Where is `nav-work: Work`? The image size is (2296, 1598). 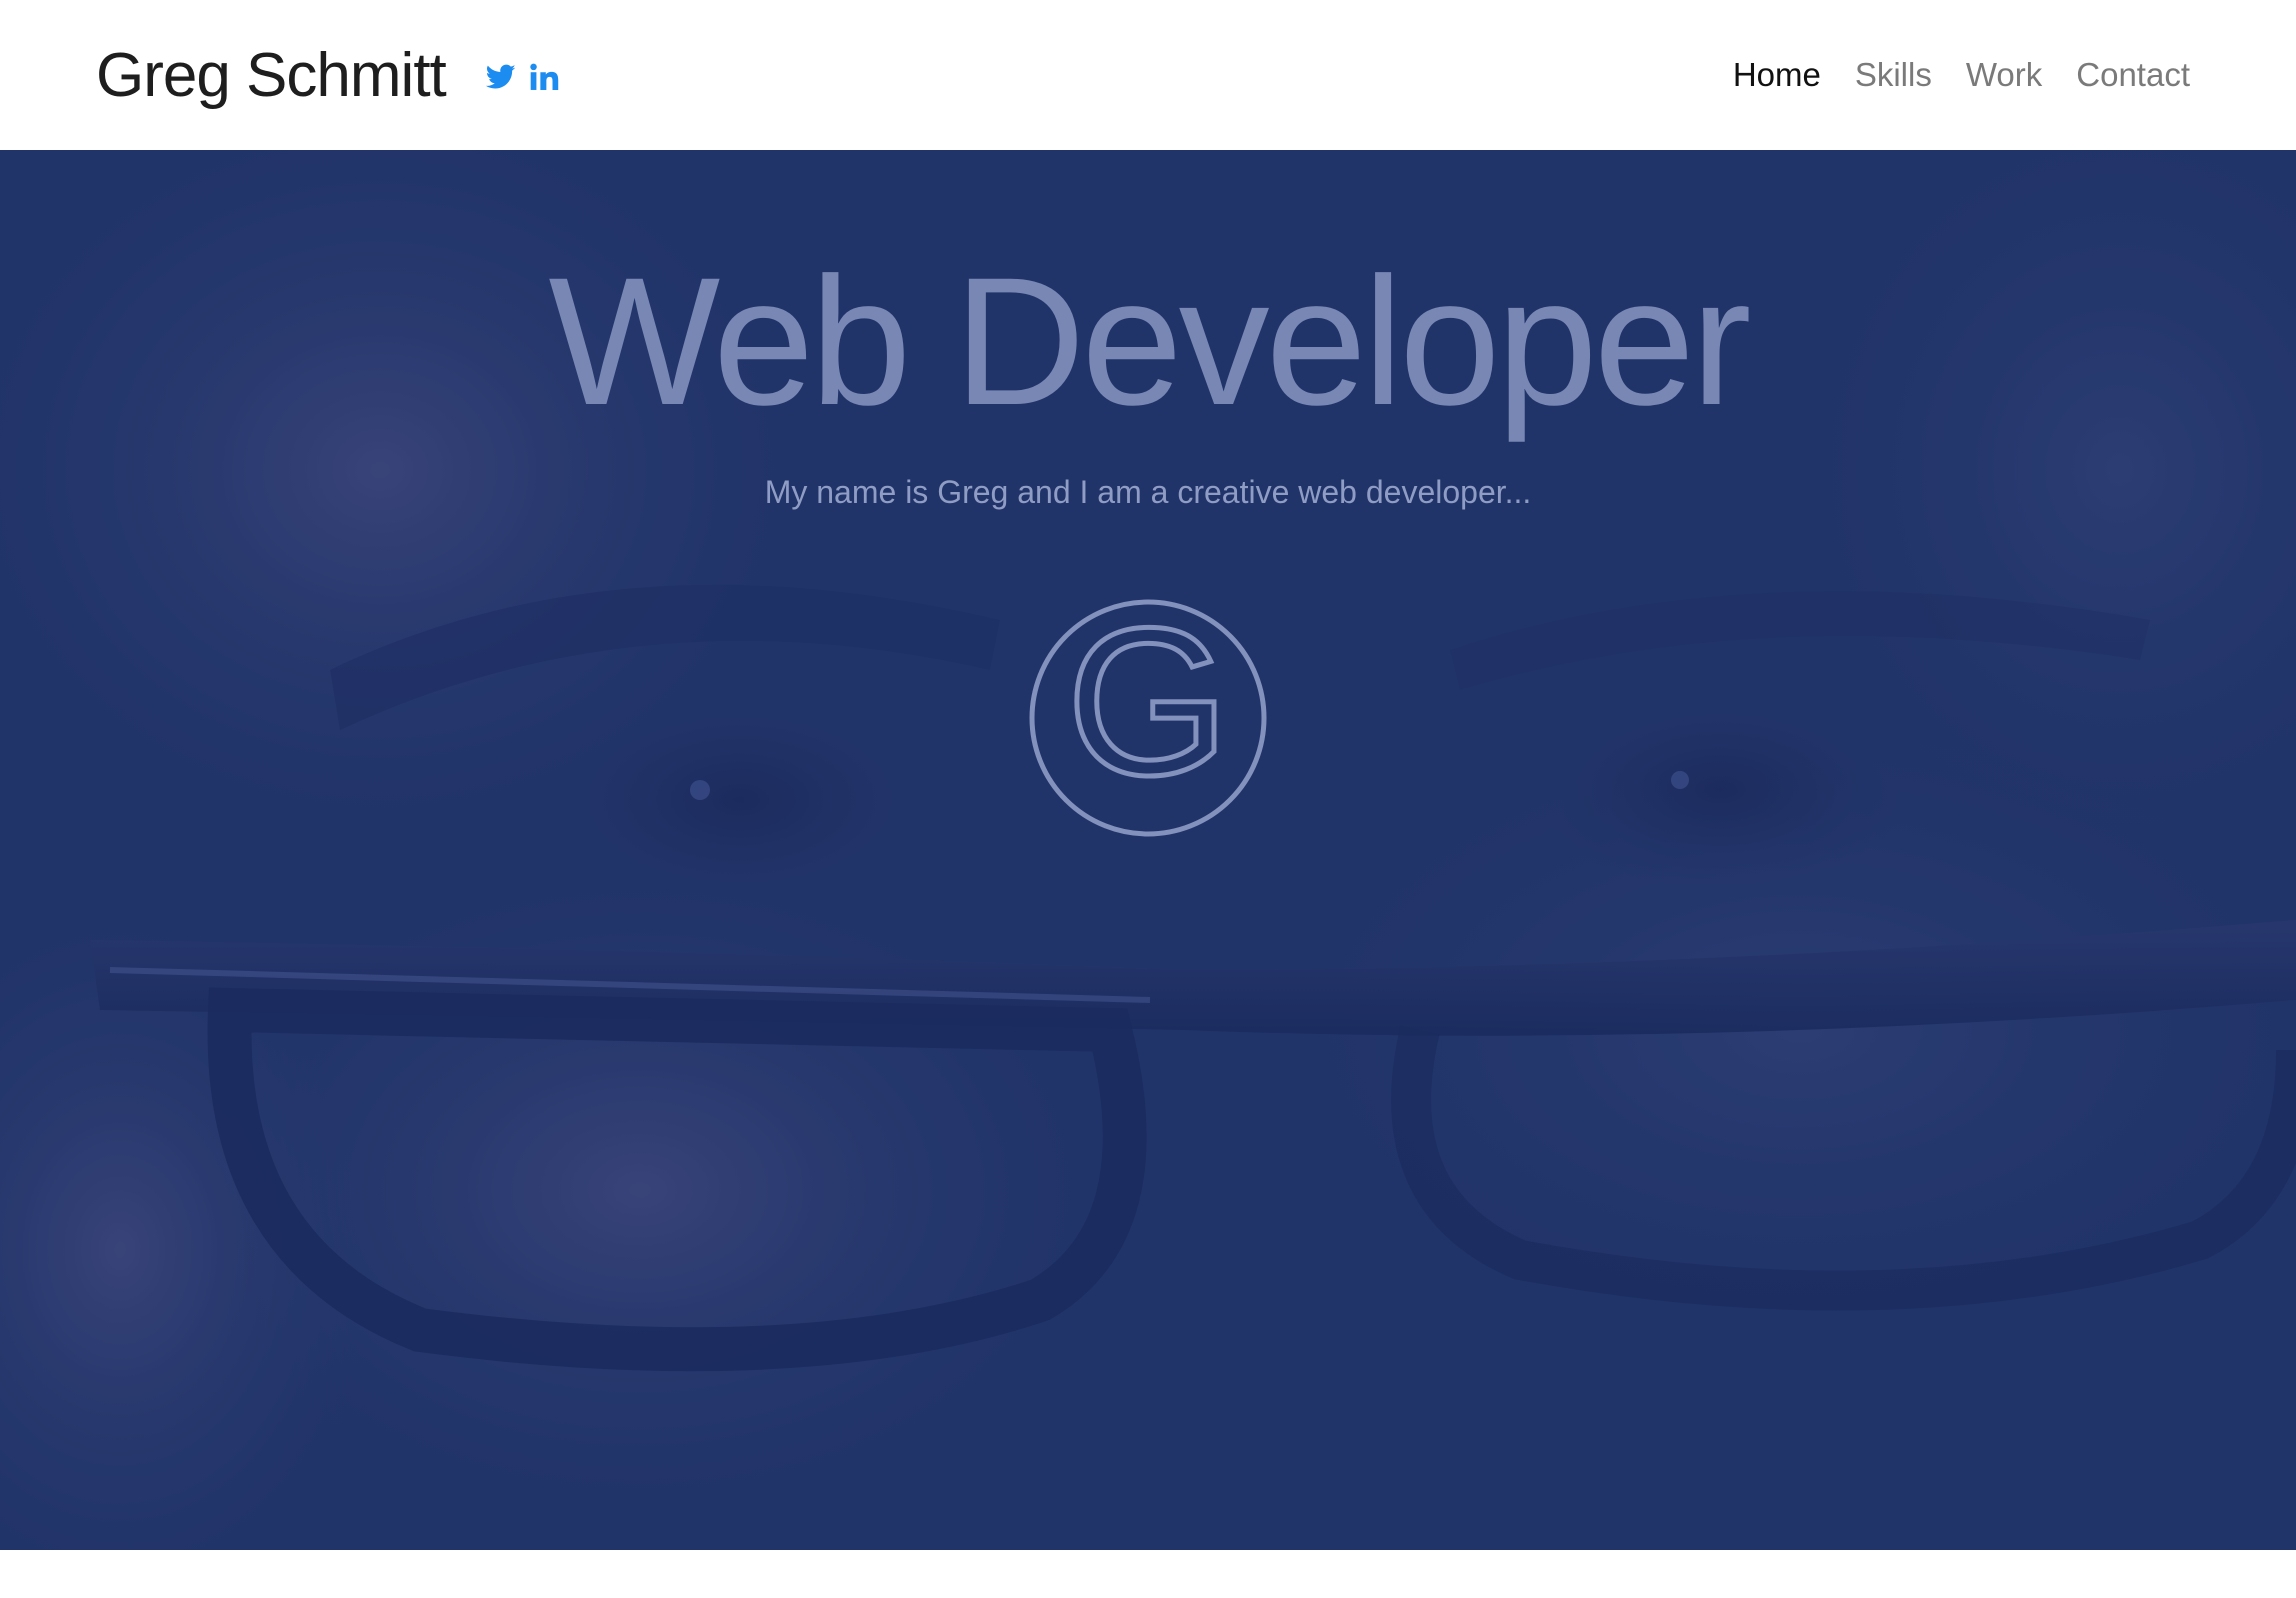 nav-work: Work is located at coordinates (2004, 75).